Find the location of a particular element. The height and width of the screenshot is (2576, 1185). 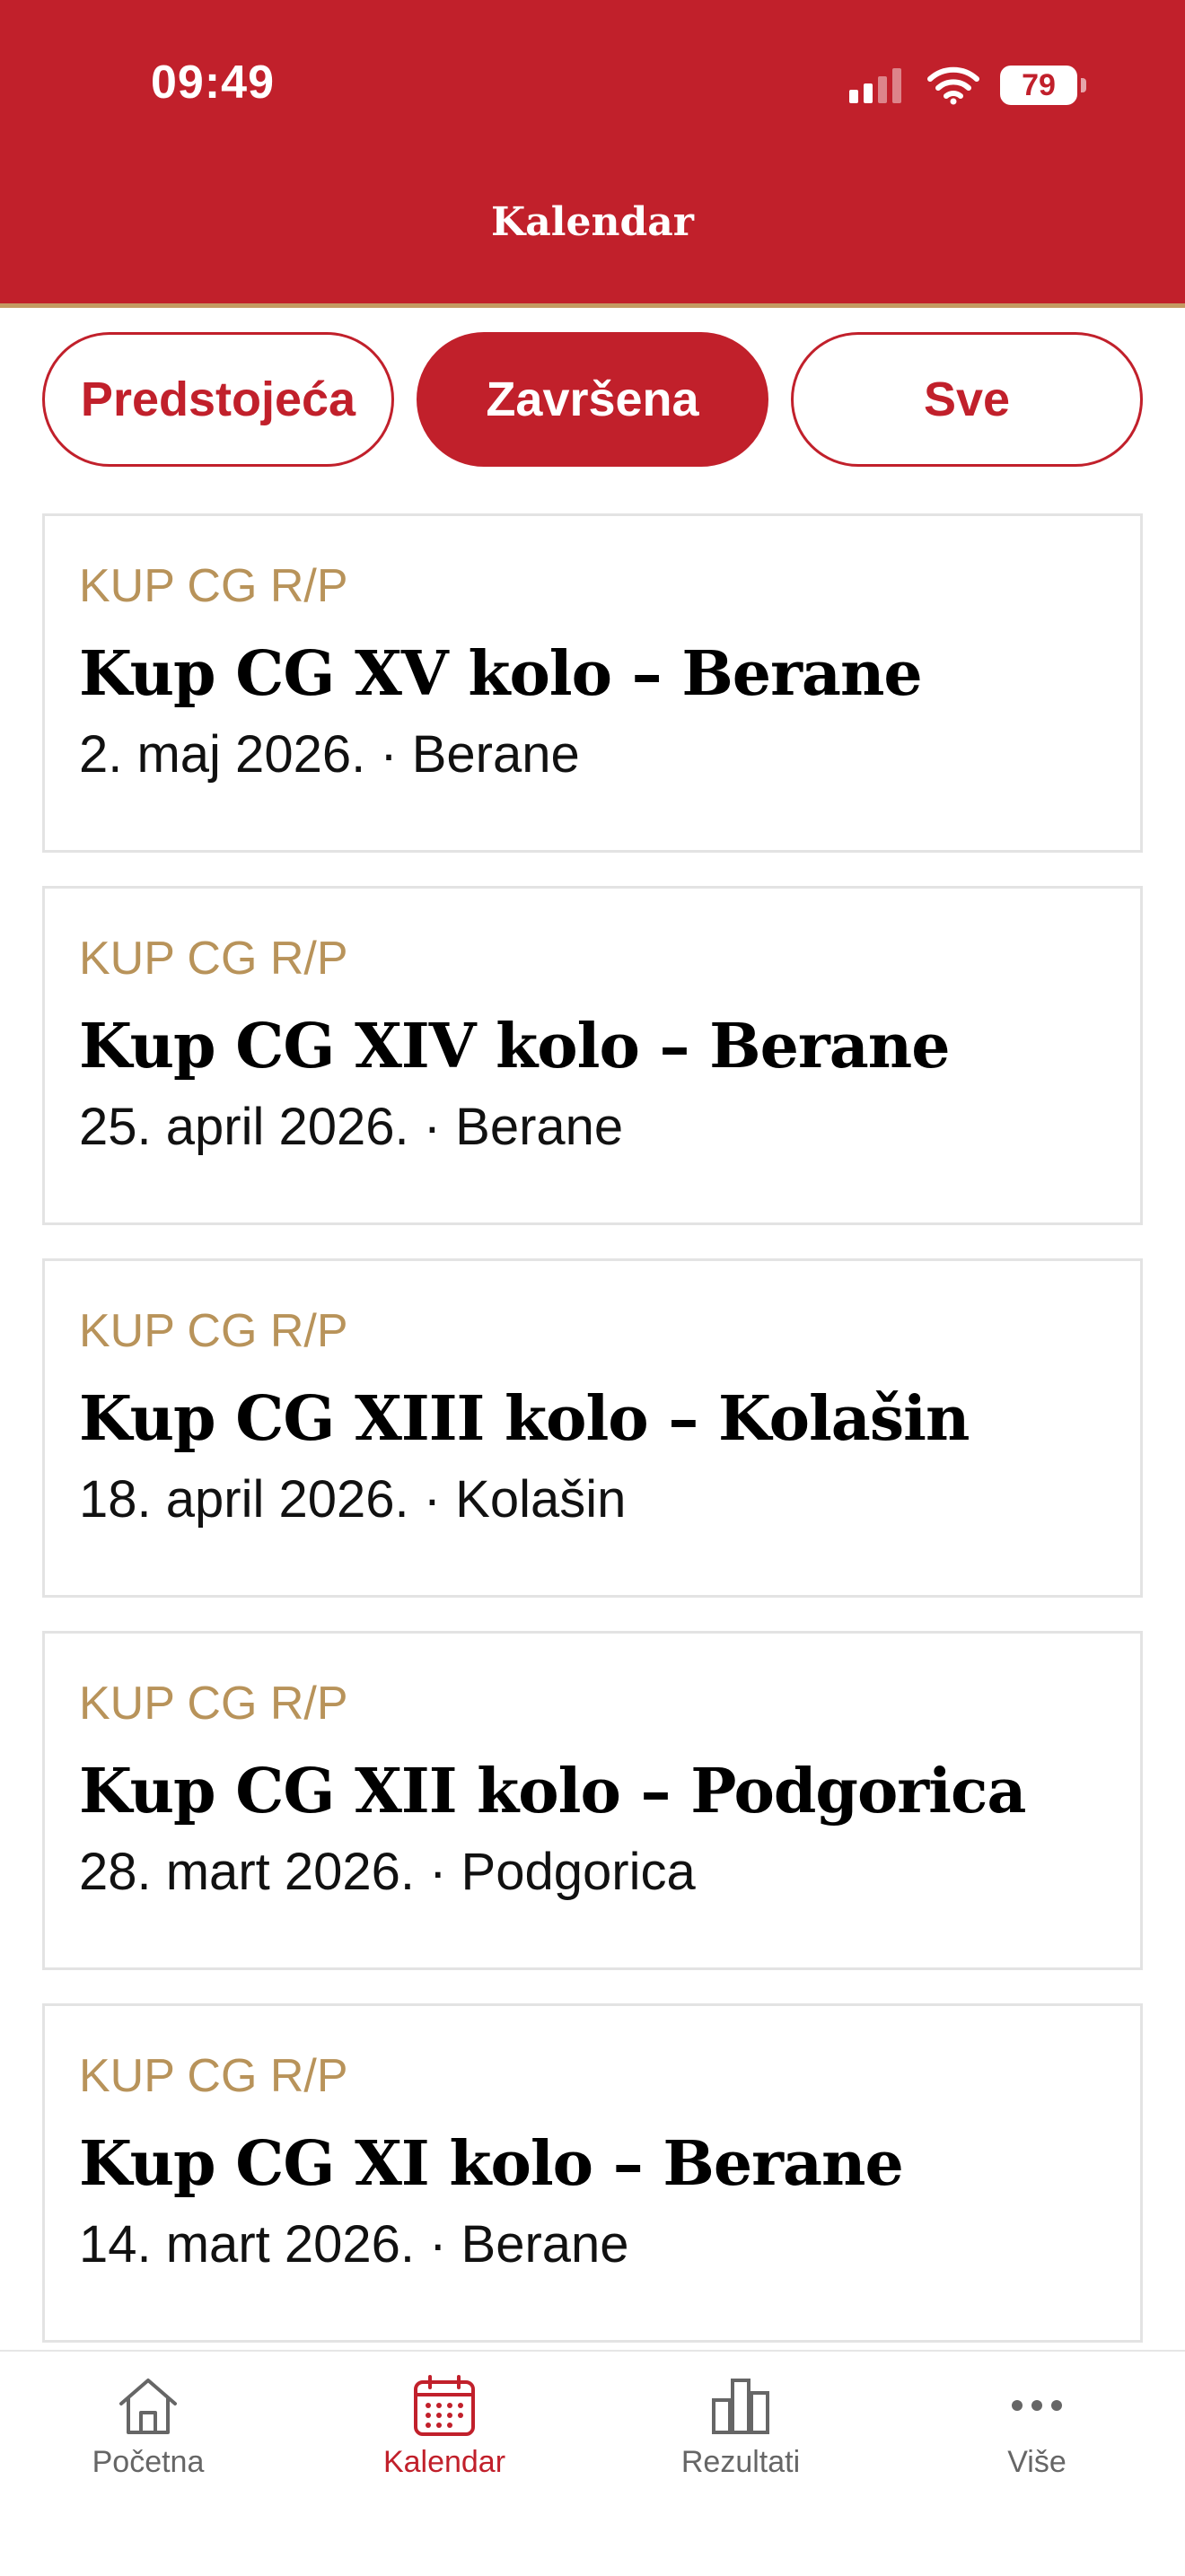

tab-results: Rezultati is located at coordinates (740, 2464).